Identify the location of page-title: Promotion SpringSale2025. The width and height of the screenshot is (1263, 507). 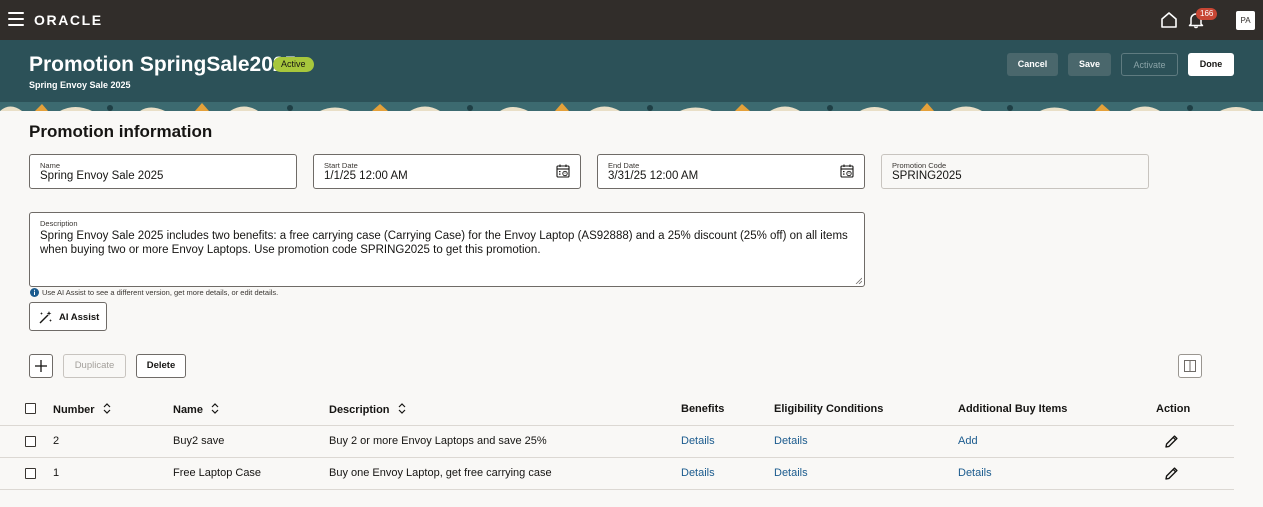
(163, 64).